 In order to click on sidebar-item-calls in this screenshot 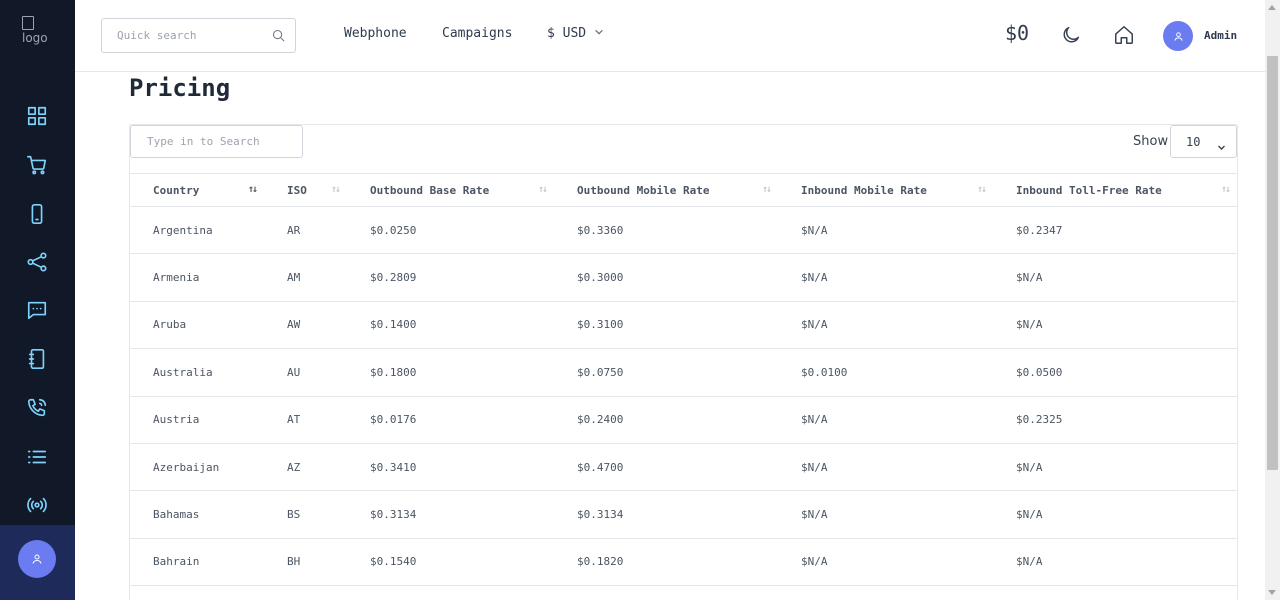, I will do `click(37, 410)`.